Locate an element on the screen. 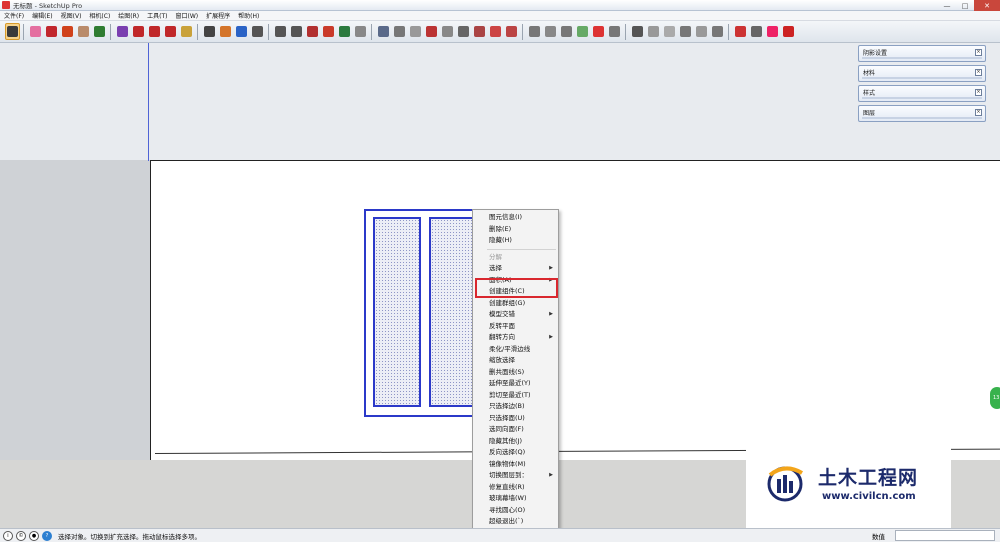 This screenshot has width=1000, height=542. context-menu-item: 模型交错 ▶ is located at coordinates (515, 315).